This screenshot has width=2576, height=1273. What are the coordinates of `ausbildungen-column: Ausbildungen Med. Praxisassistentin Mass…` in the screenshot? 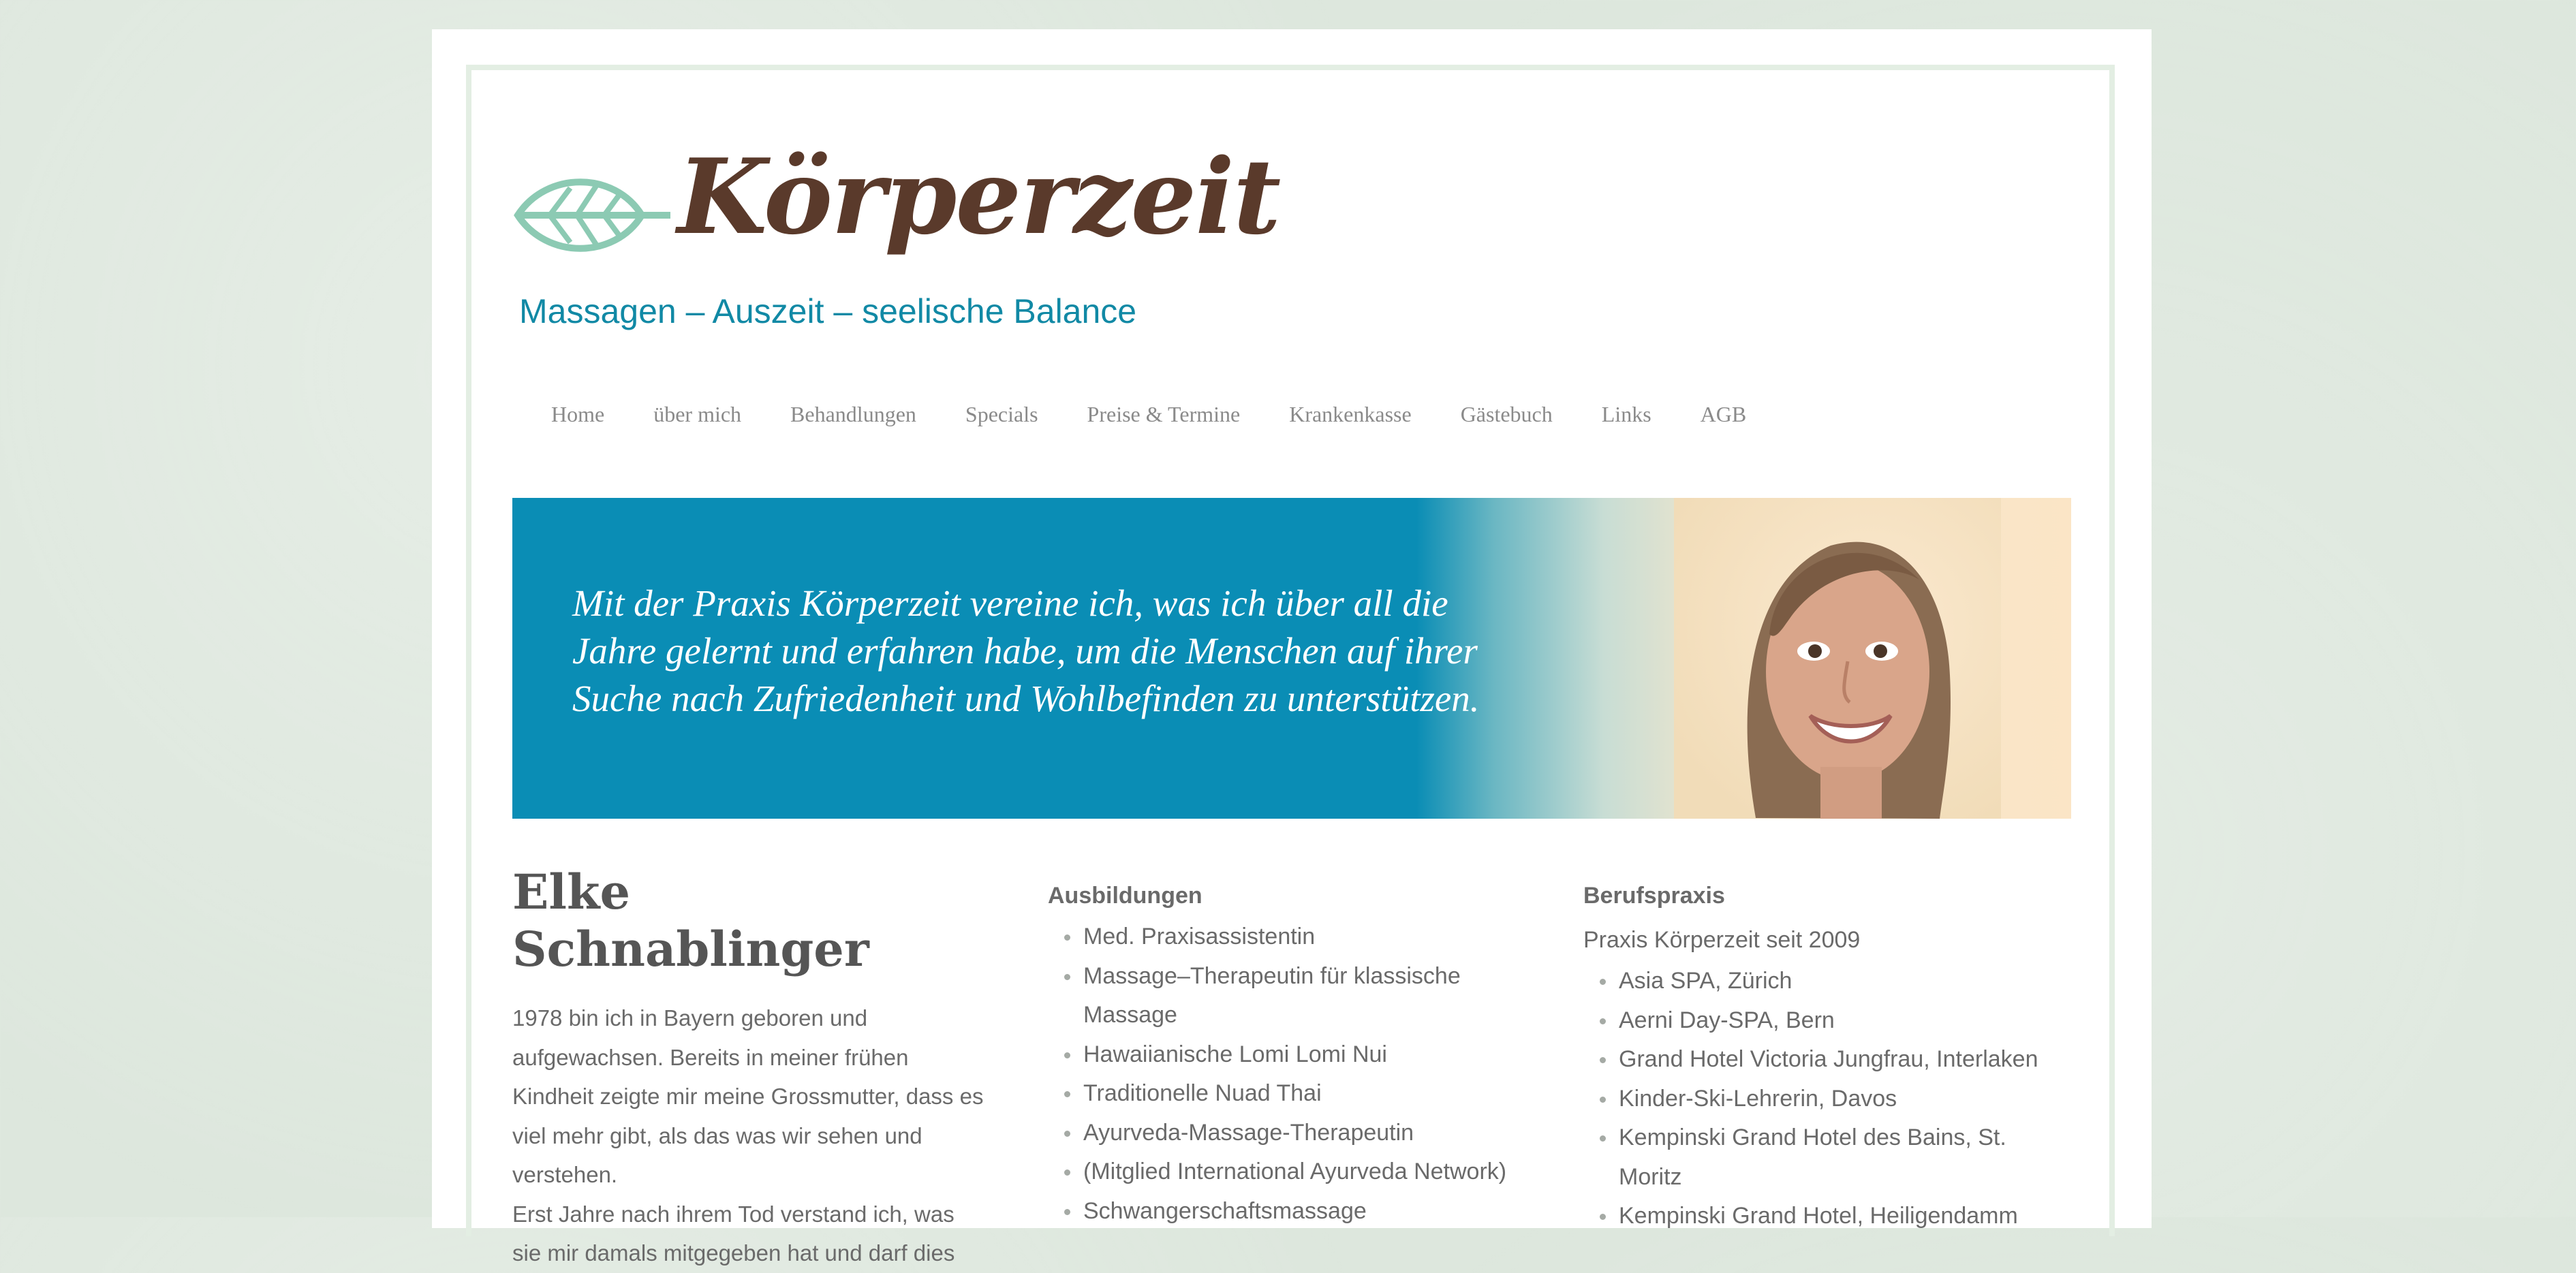 It's located at (1293, 1047).